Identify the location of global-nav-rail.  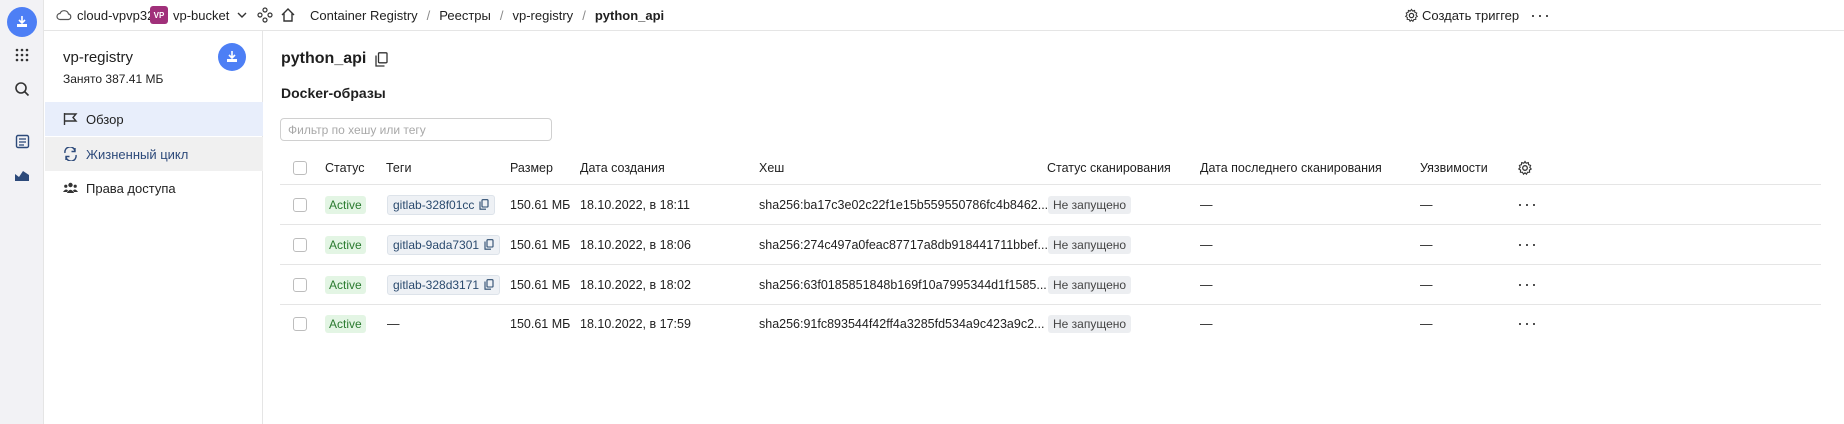
(22, 212).